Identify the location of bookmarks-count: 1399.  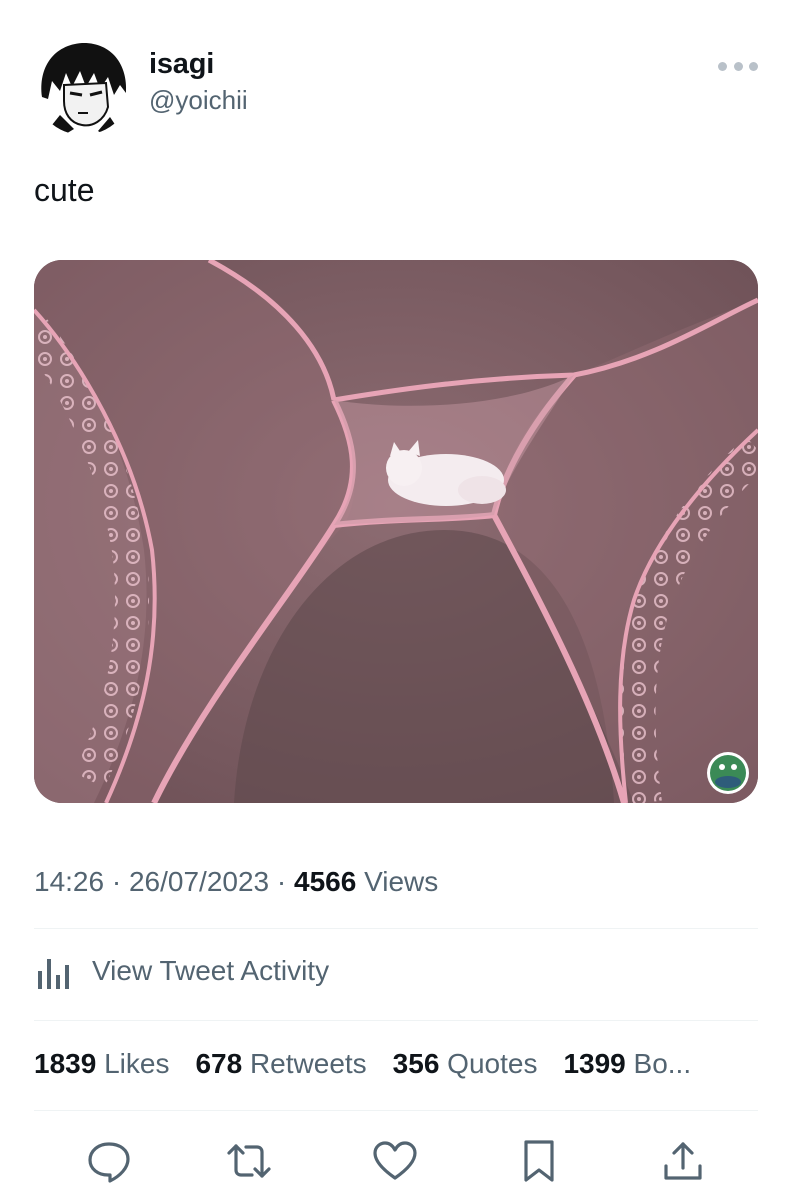
(594, 1063).